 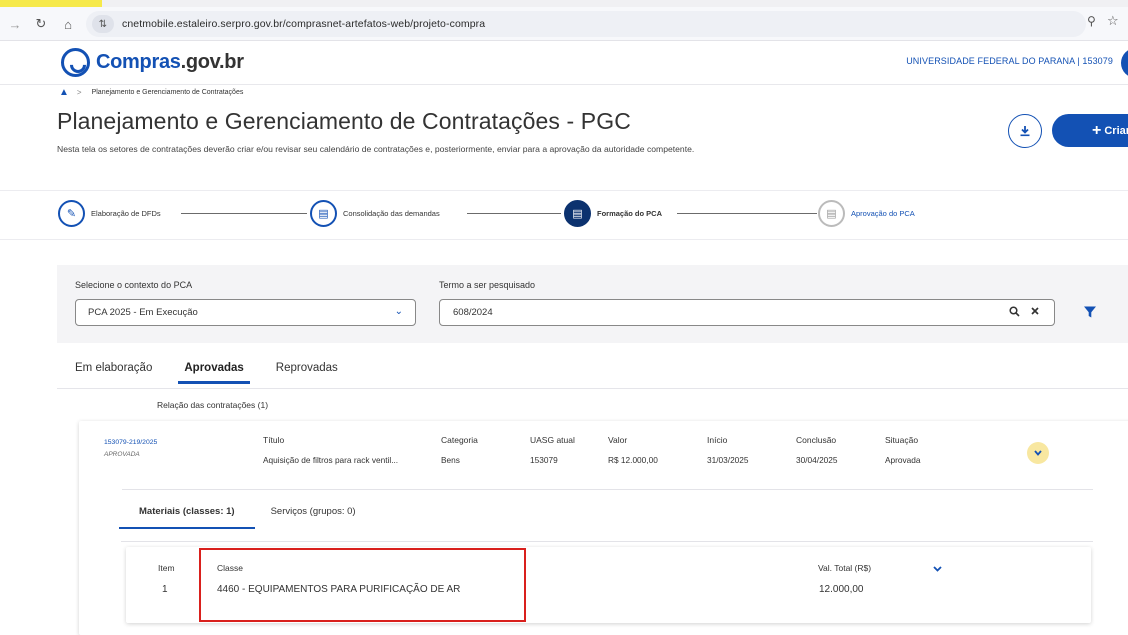 I want to click on row-item-number: 1, so click(x=165, y=589).